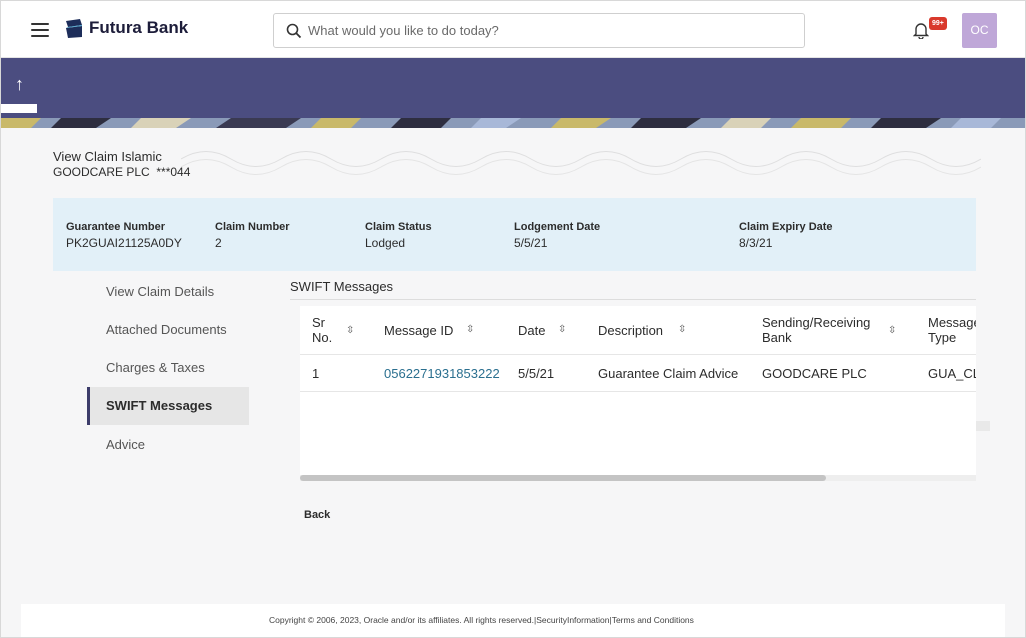 This screenshot has width=1026, height=638. I want to click on column-header-label: Sending/Receiving, so click(816, 322).